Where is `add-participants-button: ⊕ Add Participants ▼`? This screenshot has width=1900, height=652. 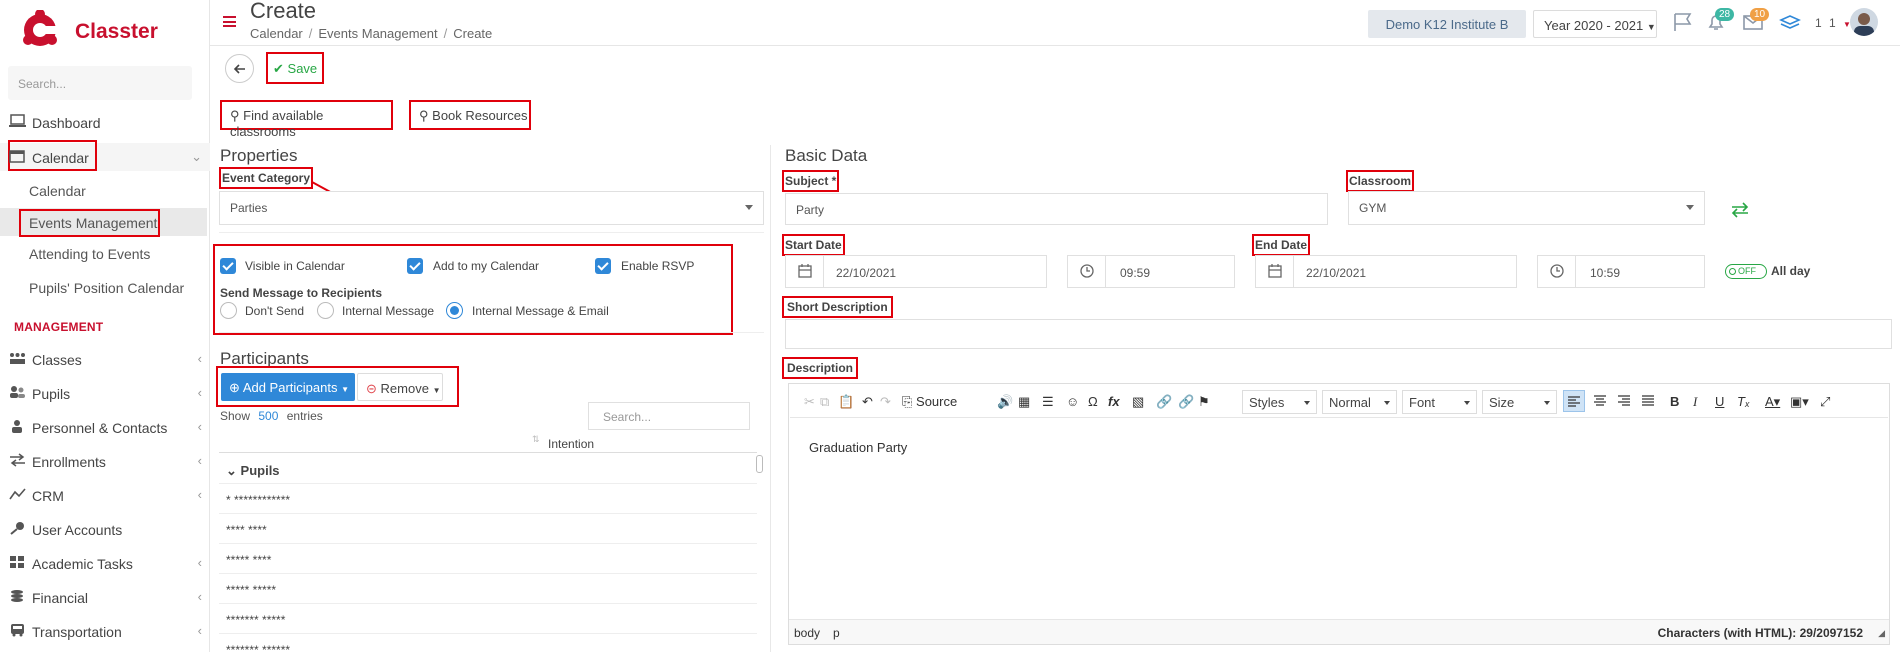 add-participants-button: ⊕ Add Participants ▼ is located at coordinates (288, 387).